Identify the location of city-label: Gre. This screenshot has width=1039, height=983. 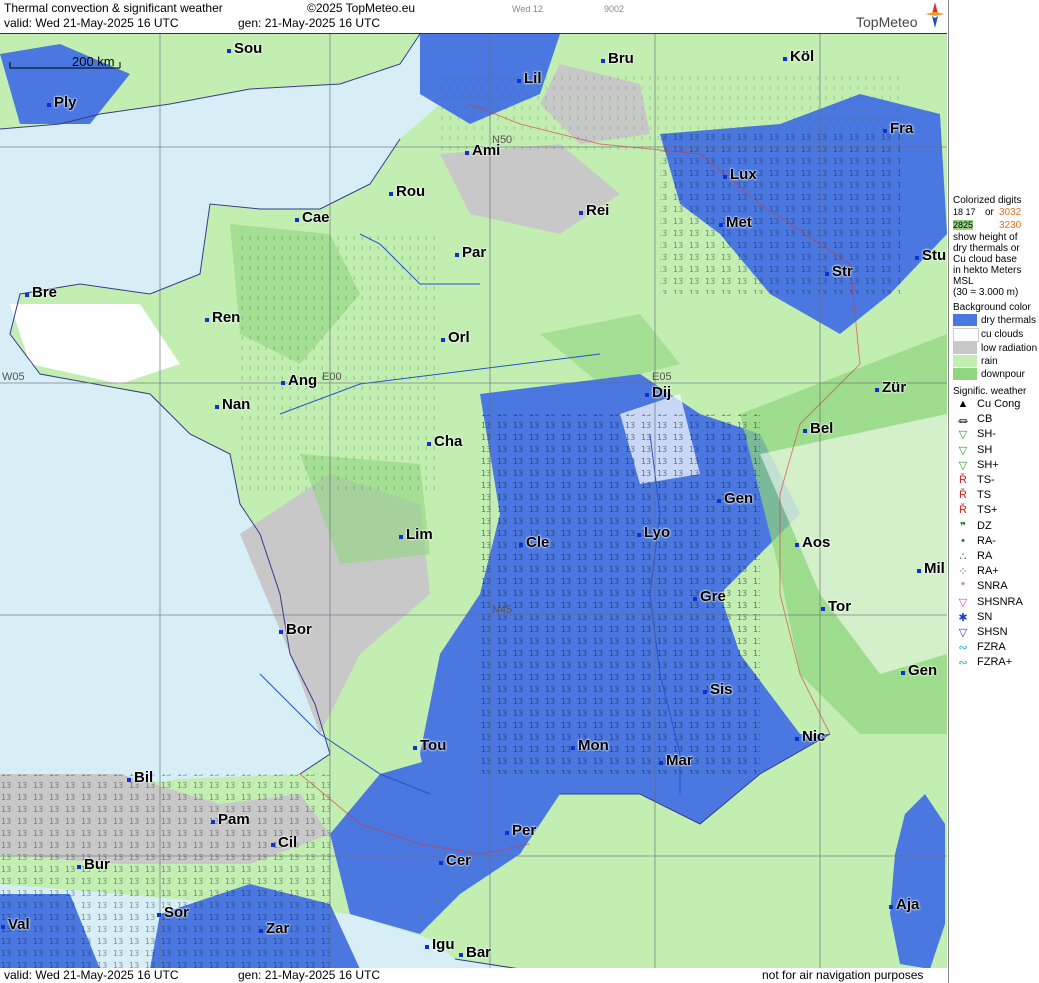
(709, 596).